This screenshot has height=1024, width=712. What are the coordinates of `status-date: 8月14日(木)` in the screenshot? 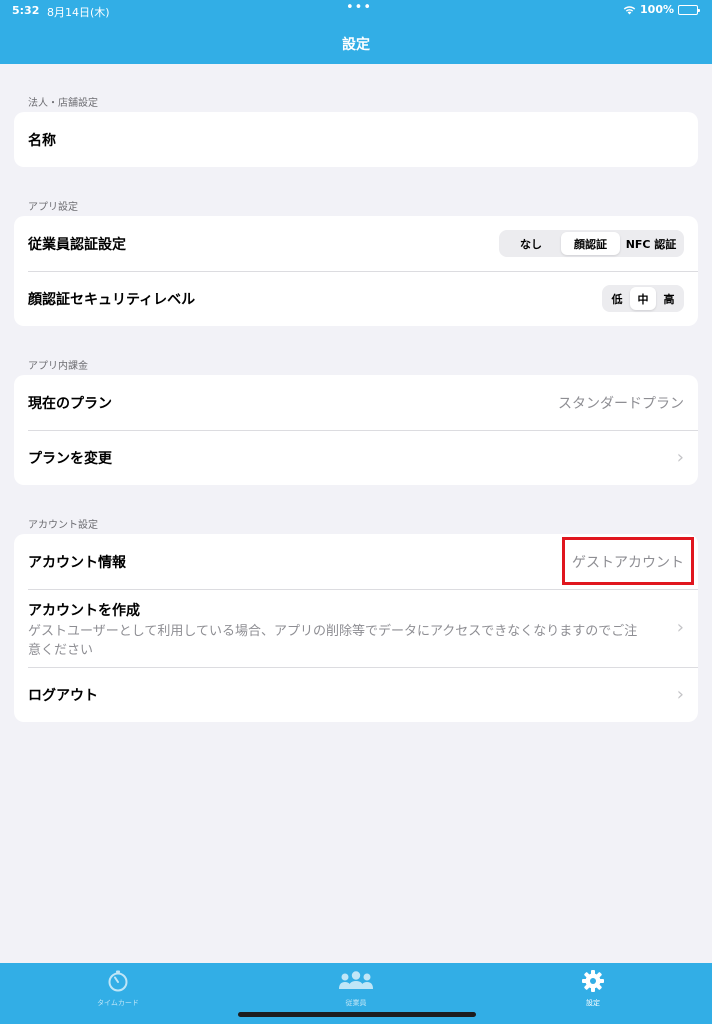 It's located at (78, 12).